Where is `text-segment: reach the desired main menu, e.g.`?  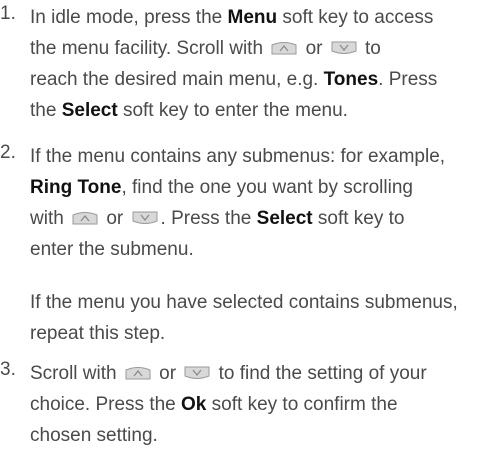
text-segment: reach the desired main menu, e.g. is located at coordinates (177, 79).